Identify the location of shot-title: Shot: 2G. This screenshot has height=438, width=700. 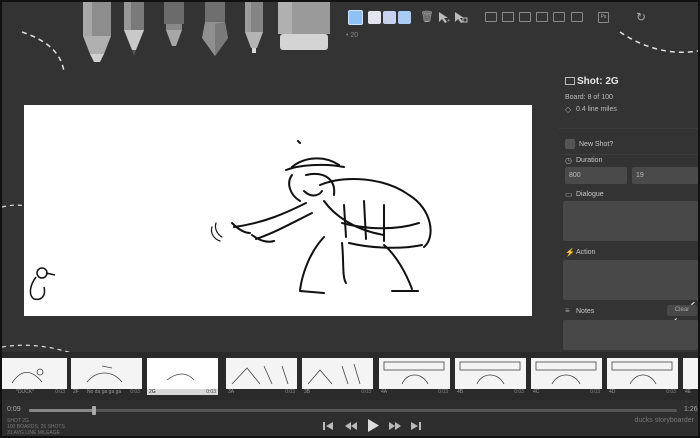
(598, 81).